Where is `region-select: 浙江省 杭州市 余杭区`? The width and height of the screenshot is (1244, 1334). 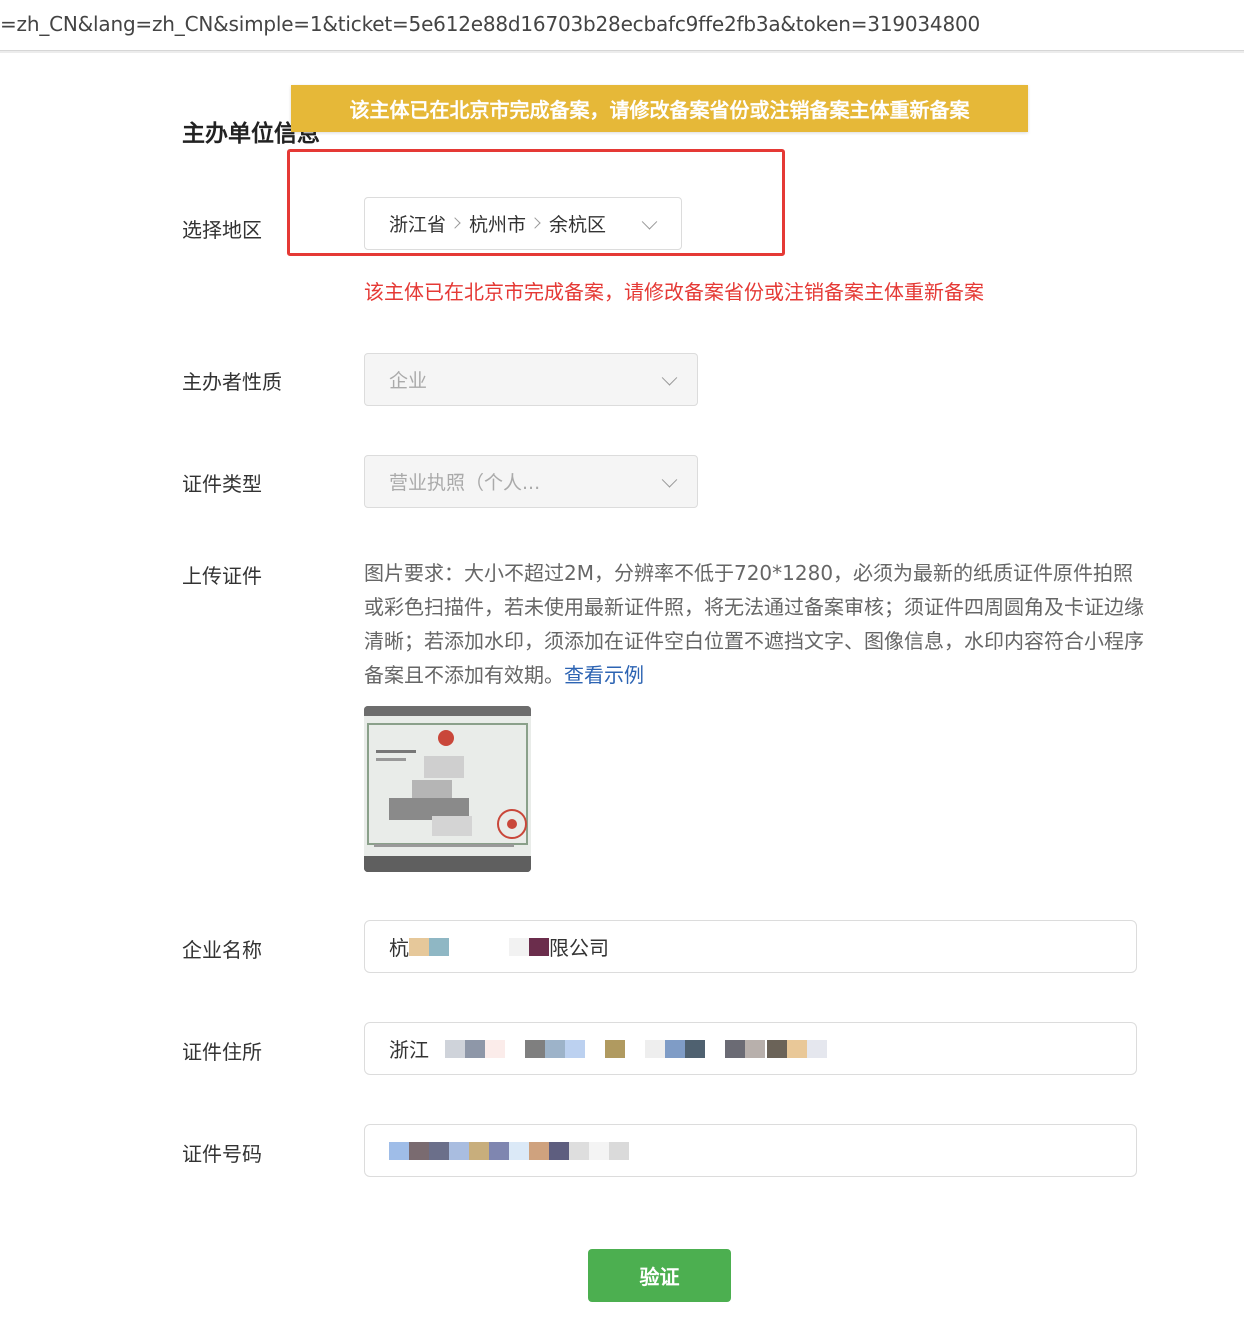 region-select: 浙江省 杭州市 余杭区 is located at coordinates (523, 223).